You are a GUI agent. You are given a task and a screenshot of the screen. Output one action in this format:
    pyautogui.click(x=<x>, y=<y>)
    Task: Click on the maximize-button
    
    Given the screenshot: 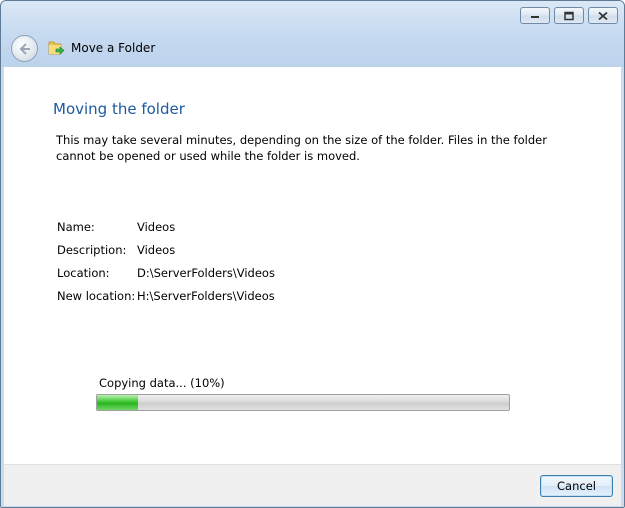 What is the action you would take?
    pyautogui.click(x=569, y=15)
    